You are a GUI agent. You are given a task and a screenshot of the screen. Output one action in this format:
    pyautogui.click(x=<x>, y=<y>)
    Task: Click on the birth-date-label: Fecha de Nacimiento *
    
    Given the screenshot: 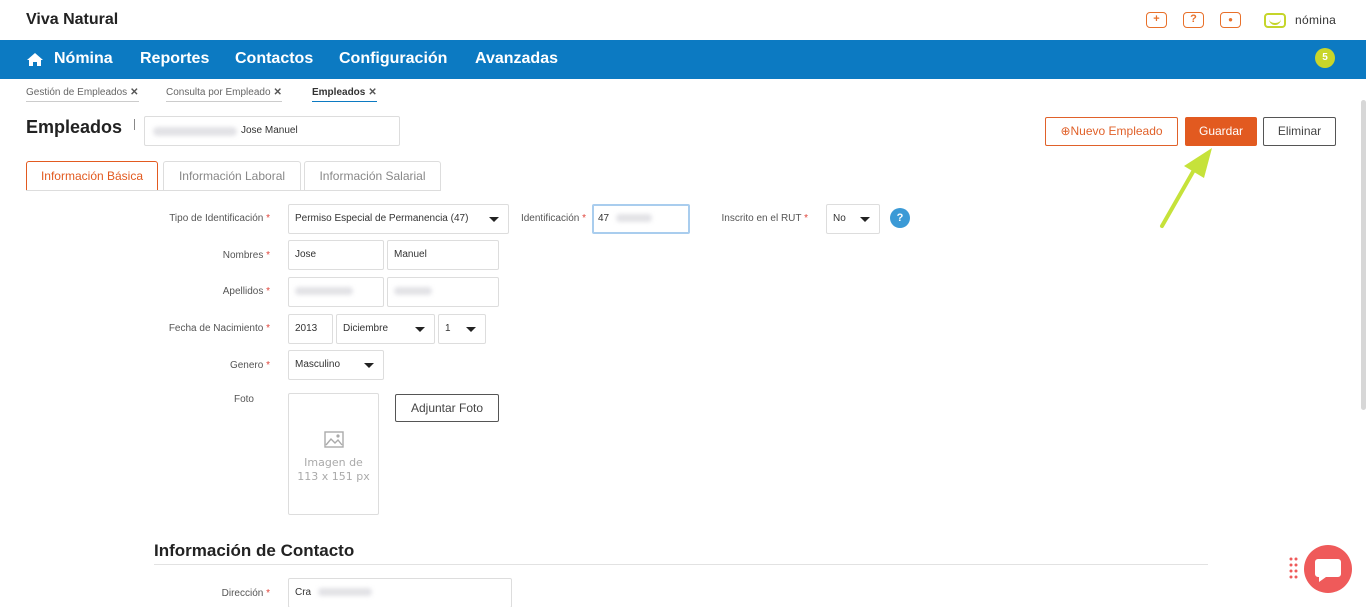 What is the action you would take?
    pyautogui.click(x=195, y=328)
    